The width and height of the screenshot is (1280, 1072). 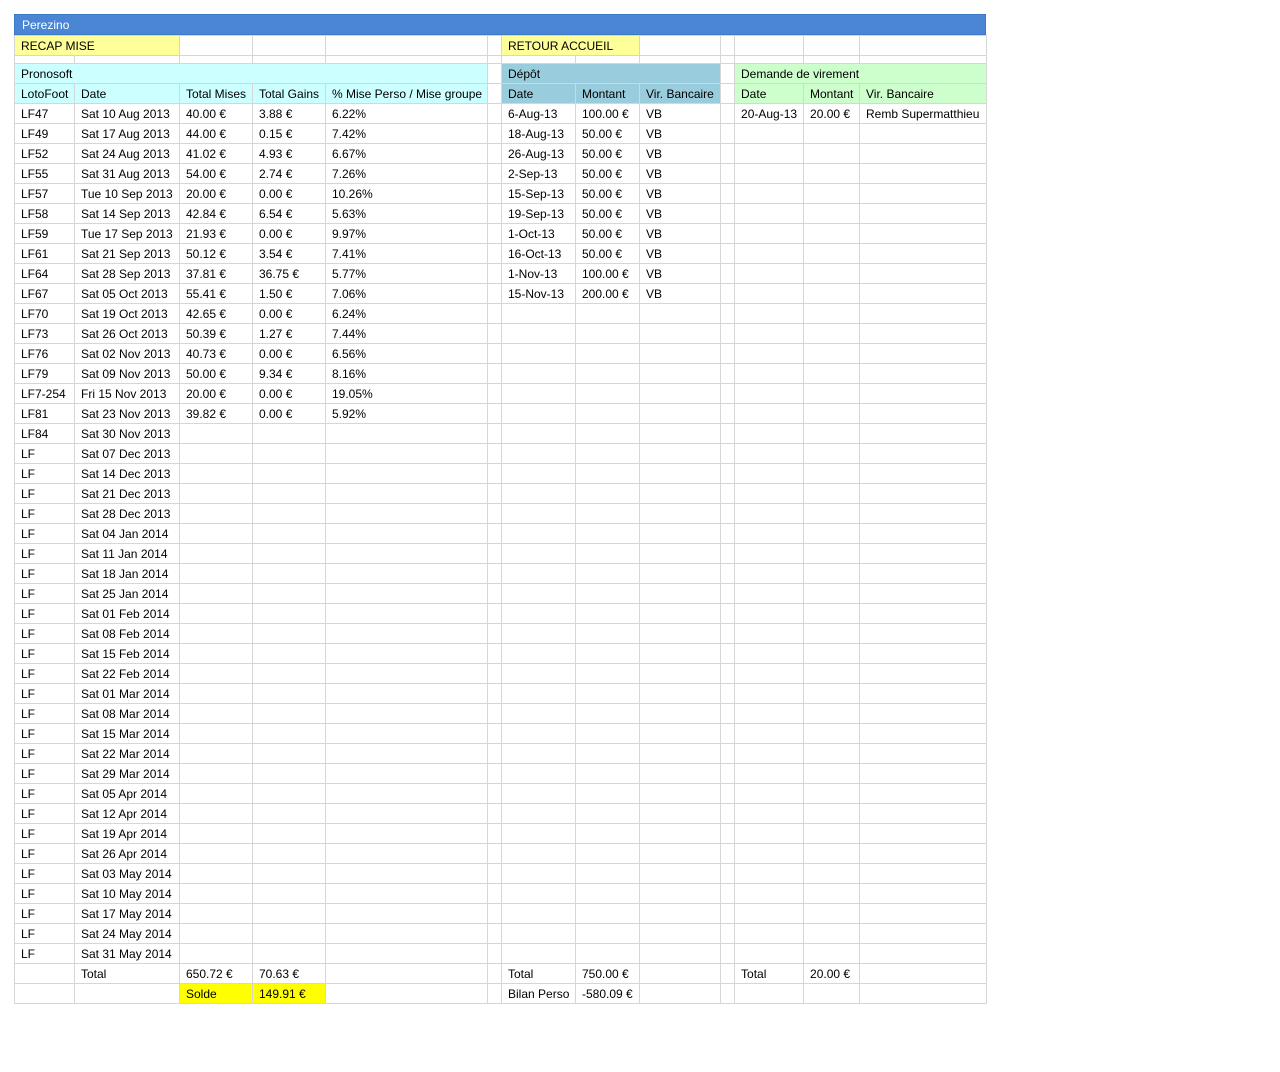 What do you see at coordinates (607, 113) in the screenshot?
I see `cell-depot-montant: 100.00 €` at bounding box center [607, 113].